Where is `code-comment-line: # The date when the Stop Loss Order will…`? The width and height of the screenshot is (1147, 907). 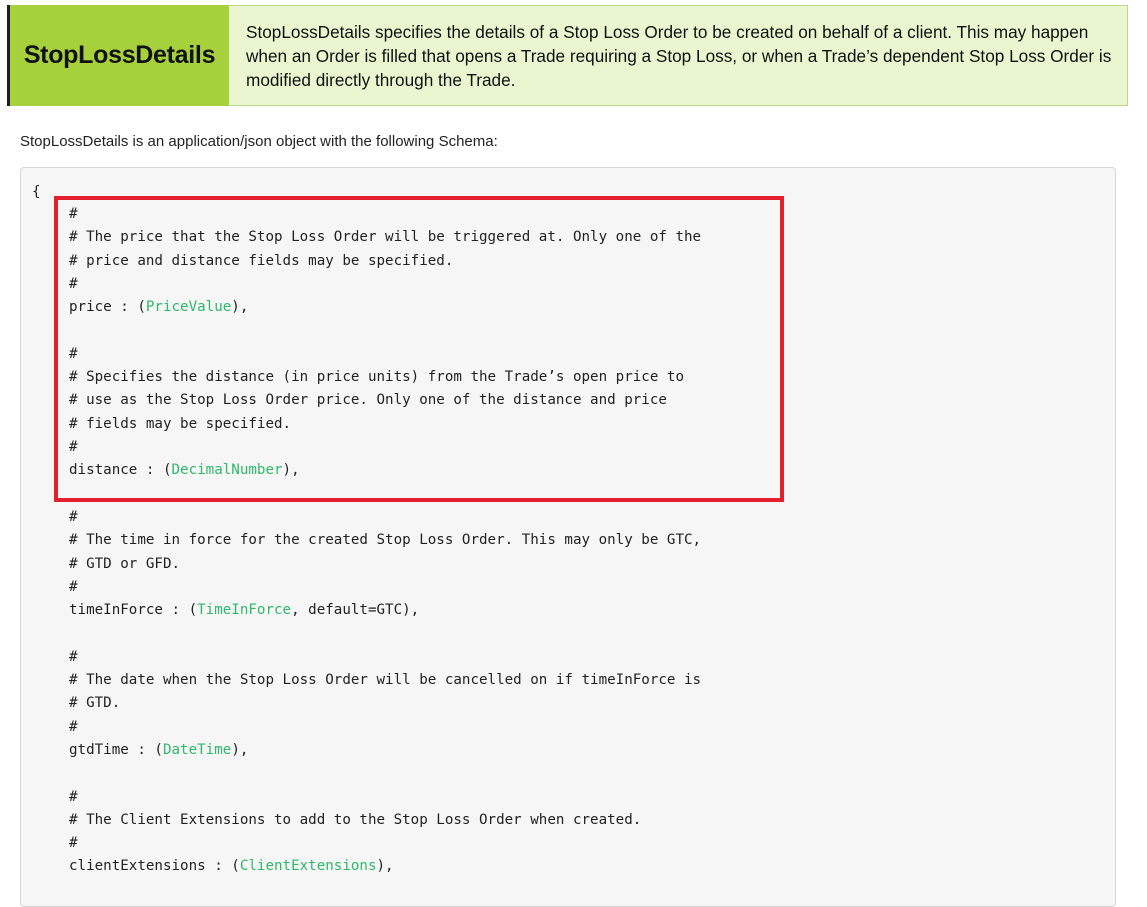
code-comment-line: # The date when the Stop Loss Order will… is located at coordinates (385, 680).